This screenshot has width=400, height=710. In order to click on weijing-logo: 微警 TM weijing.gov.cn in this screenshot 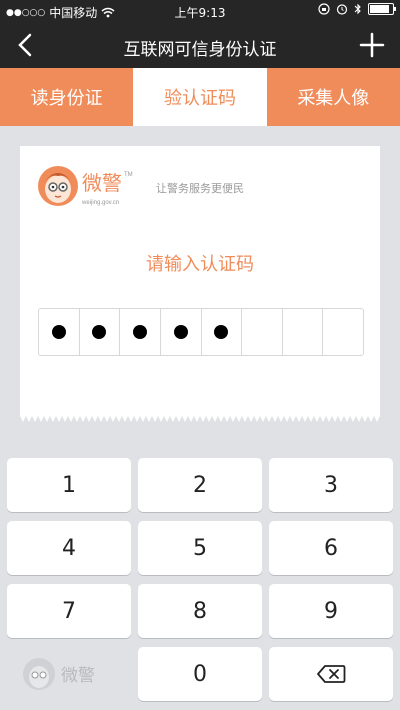, I will do `click(85, 186)`.